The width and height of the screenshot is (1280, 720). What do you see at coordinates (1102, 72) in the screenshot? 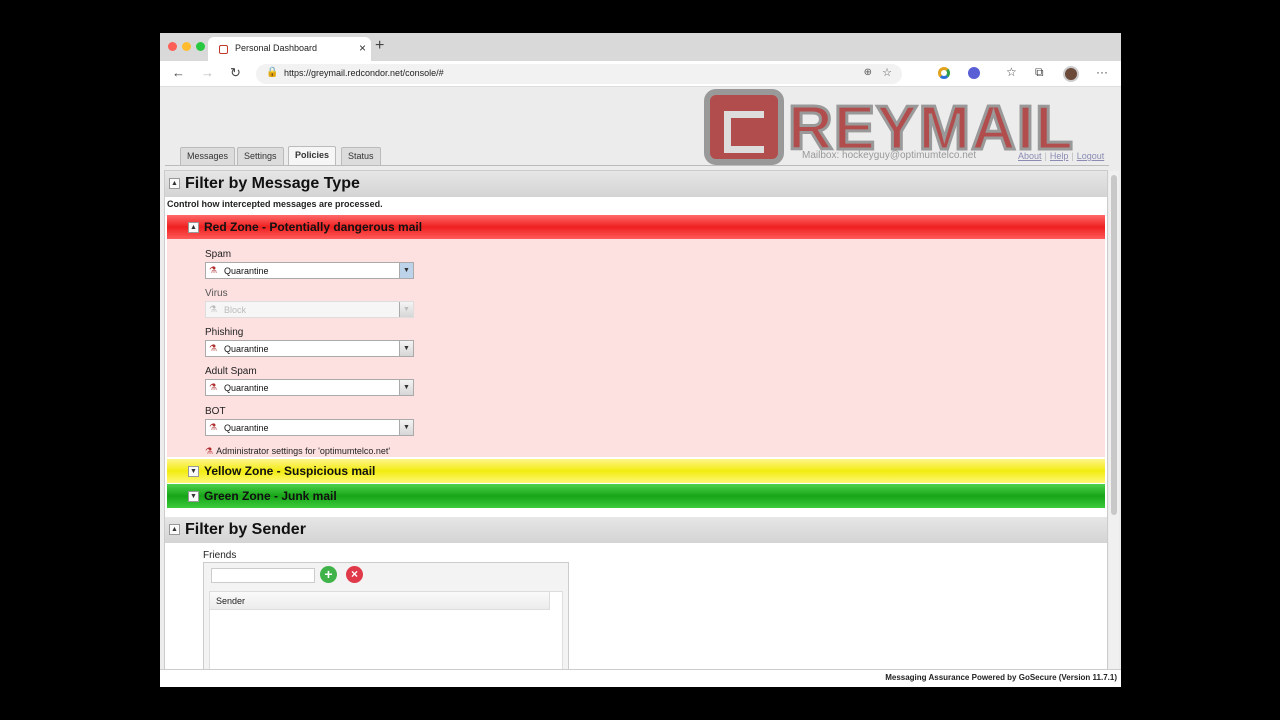
I see `menu-icon: ···` at bounding box center [1102, 72].